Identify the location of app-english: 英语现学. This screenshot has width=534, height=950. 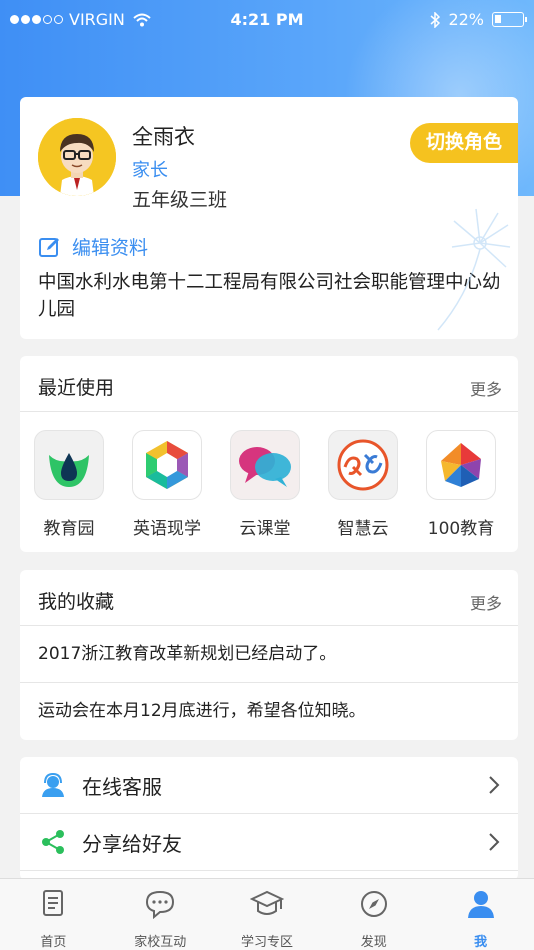
(167, 484).